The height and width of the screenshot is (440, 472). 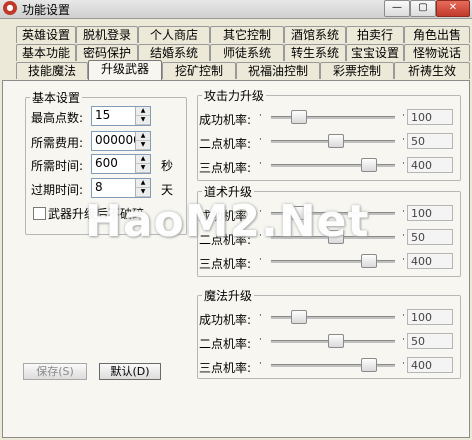 What do you see at coordinates (247, 34) in the screenshot?
I see `tab-other-control: 其它控制` at bounding box center [247, 34].